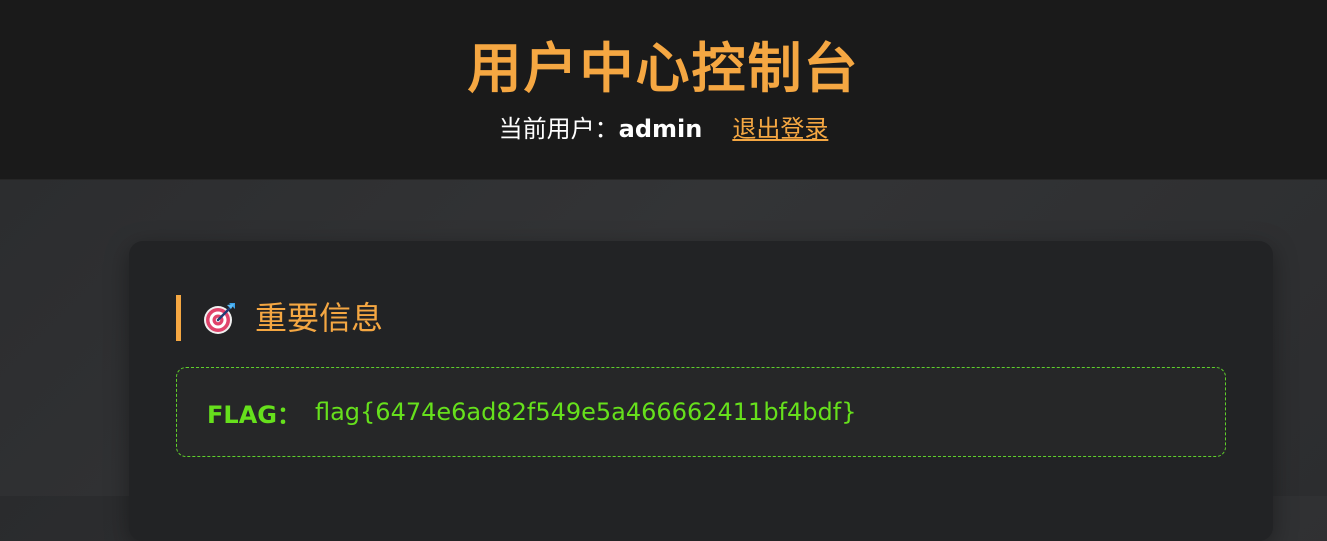 The height and width of the screenshot is (541, 1327). I want to click on section-title: 重要信息, so click(319, 318).